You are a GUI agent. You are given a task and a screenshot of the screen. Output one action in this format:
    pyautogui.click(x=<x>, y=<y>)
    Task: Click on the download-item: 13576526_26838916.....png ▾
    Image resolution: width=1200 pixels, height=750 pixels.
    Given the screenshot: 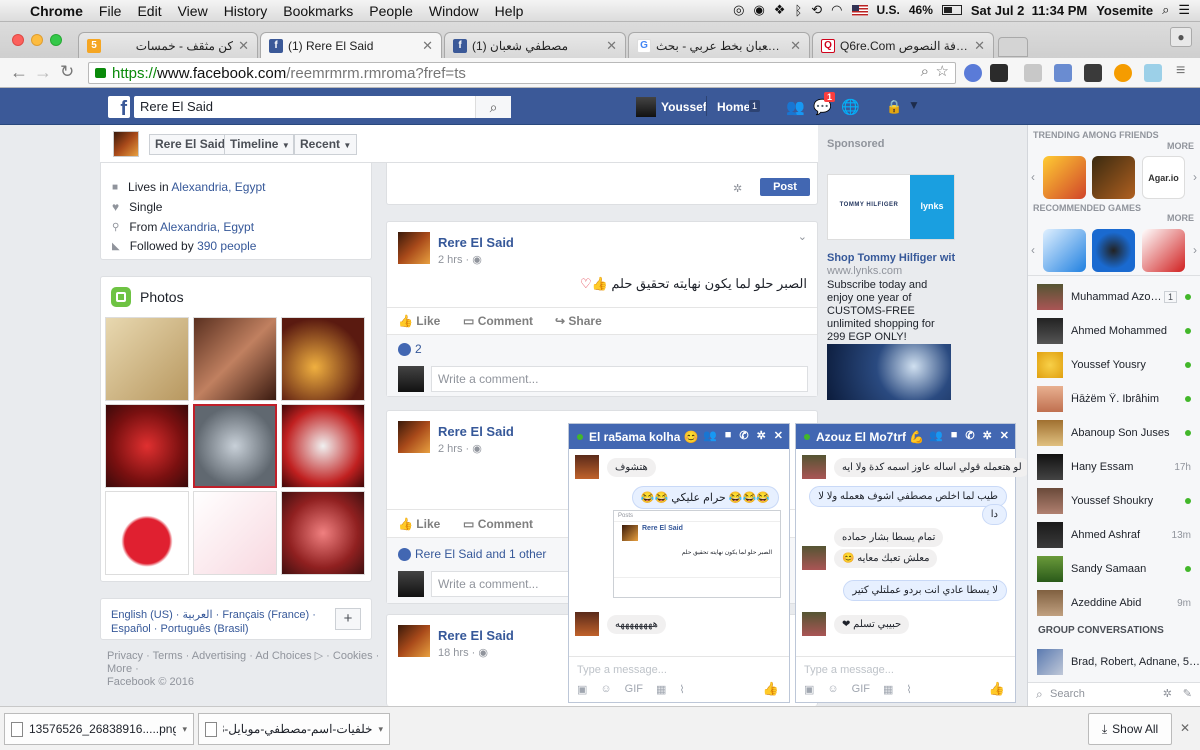 What is the action you would take?
    pyautogui.click(x=99, y=729)
    